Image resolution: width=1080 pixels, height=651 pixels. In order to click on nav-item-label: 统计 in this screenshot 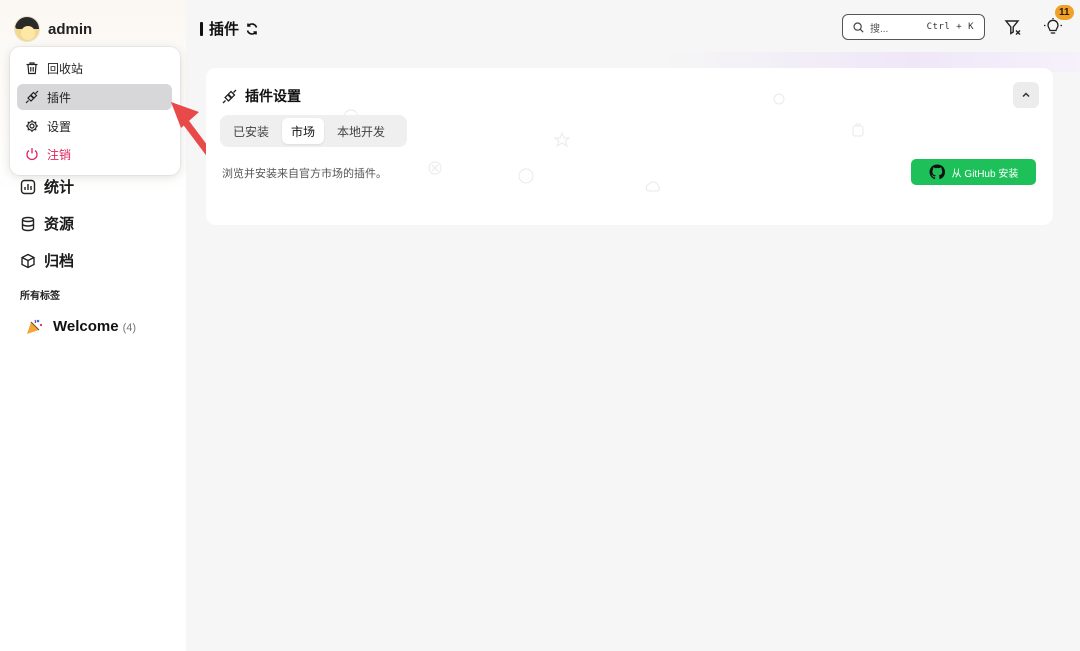, I will do `click(59, 187)`.